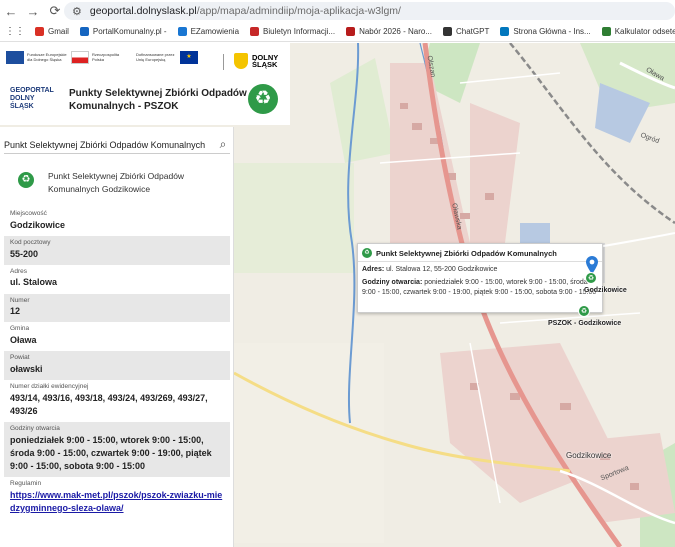 Image resolution: width=675 pixels, height=547 pixels. Describe the element at coordinates (26, 369) in the screenshot. I see `attr-value: oławski` at that location.